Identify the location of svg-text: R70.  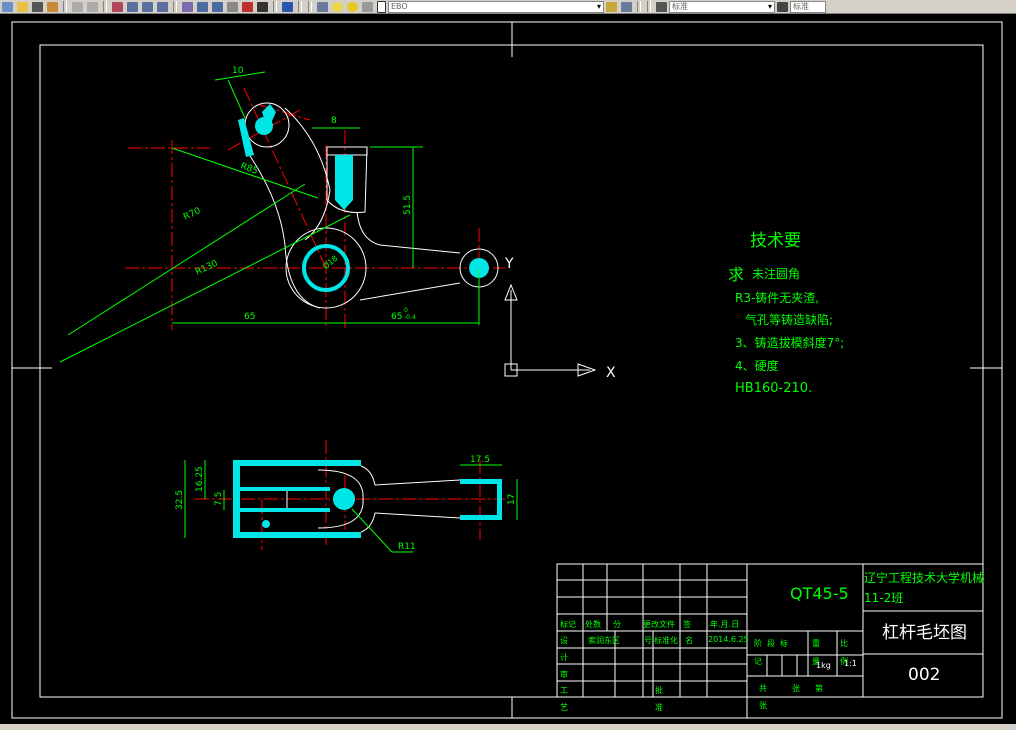
(192, 214).